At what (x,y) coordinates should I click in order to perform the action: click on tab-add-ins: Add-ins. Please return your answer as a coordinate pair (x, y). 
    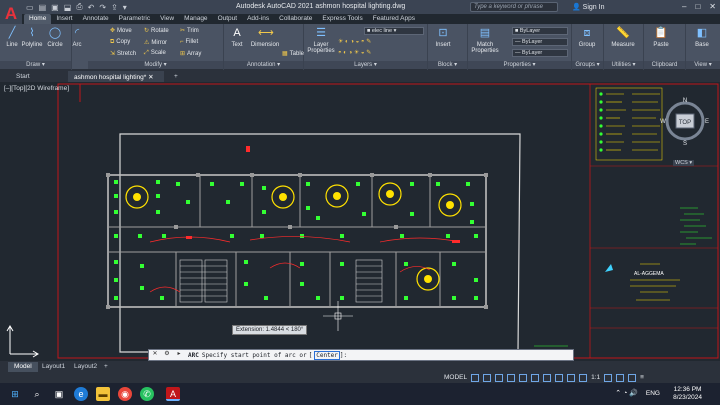
    Looking at the image, I should click on (258, 19).